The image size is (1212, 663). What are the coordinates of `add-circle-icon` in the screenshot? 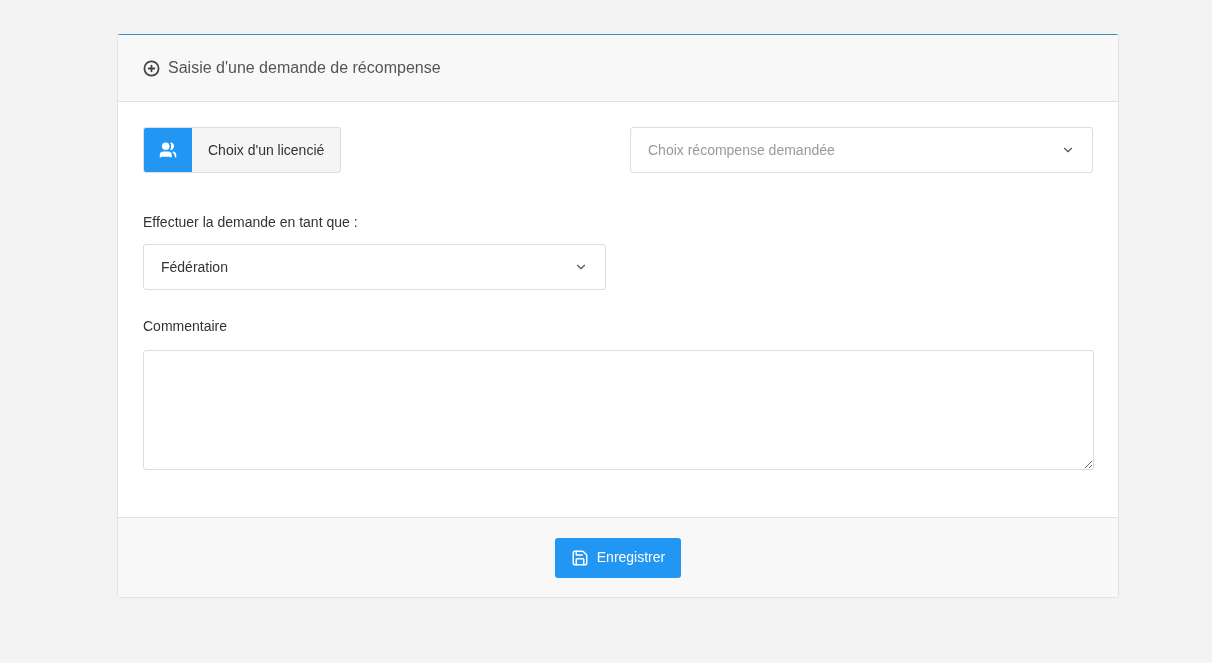 It's located at (151, 68).